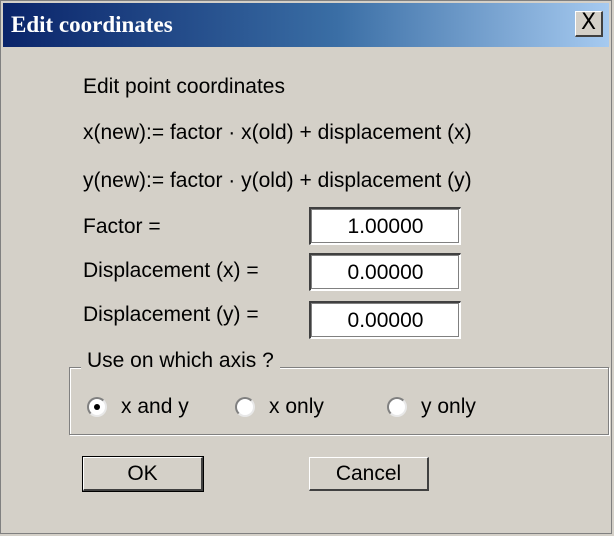 This screenshot has width=614, height=536. Describe the element at coordinates (385, 320) in the screenshot. I see `displacement-y-input` at that location.